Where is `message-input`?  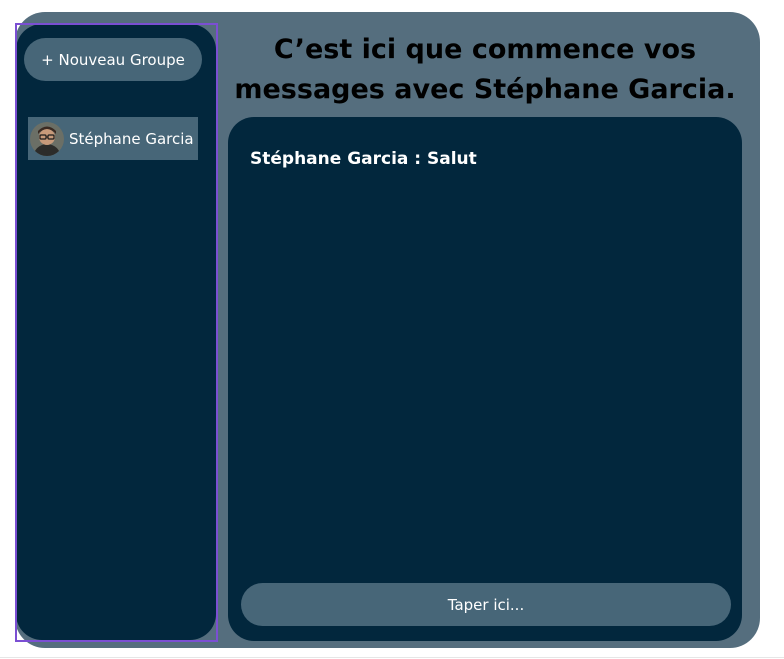 message-input is located at coordinates (486, 604).